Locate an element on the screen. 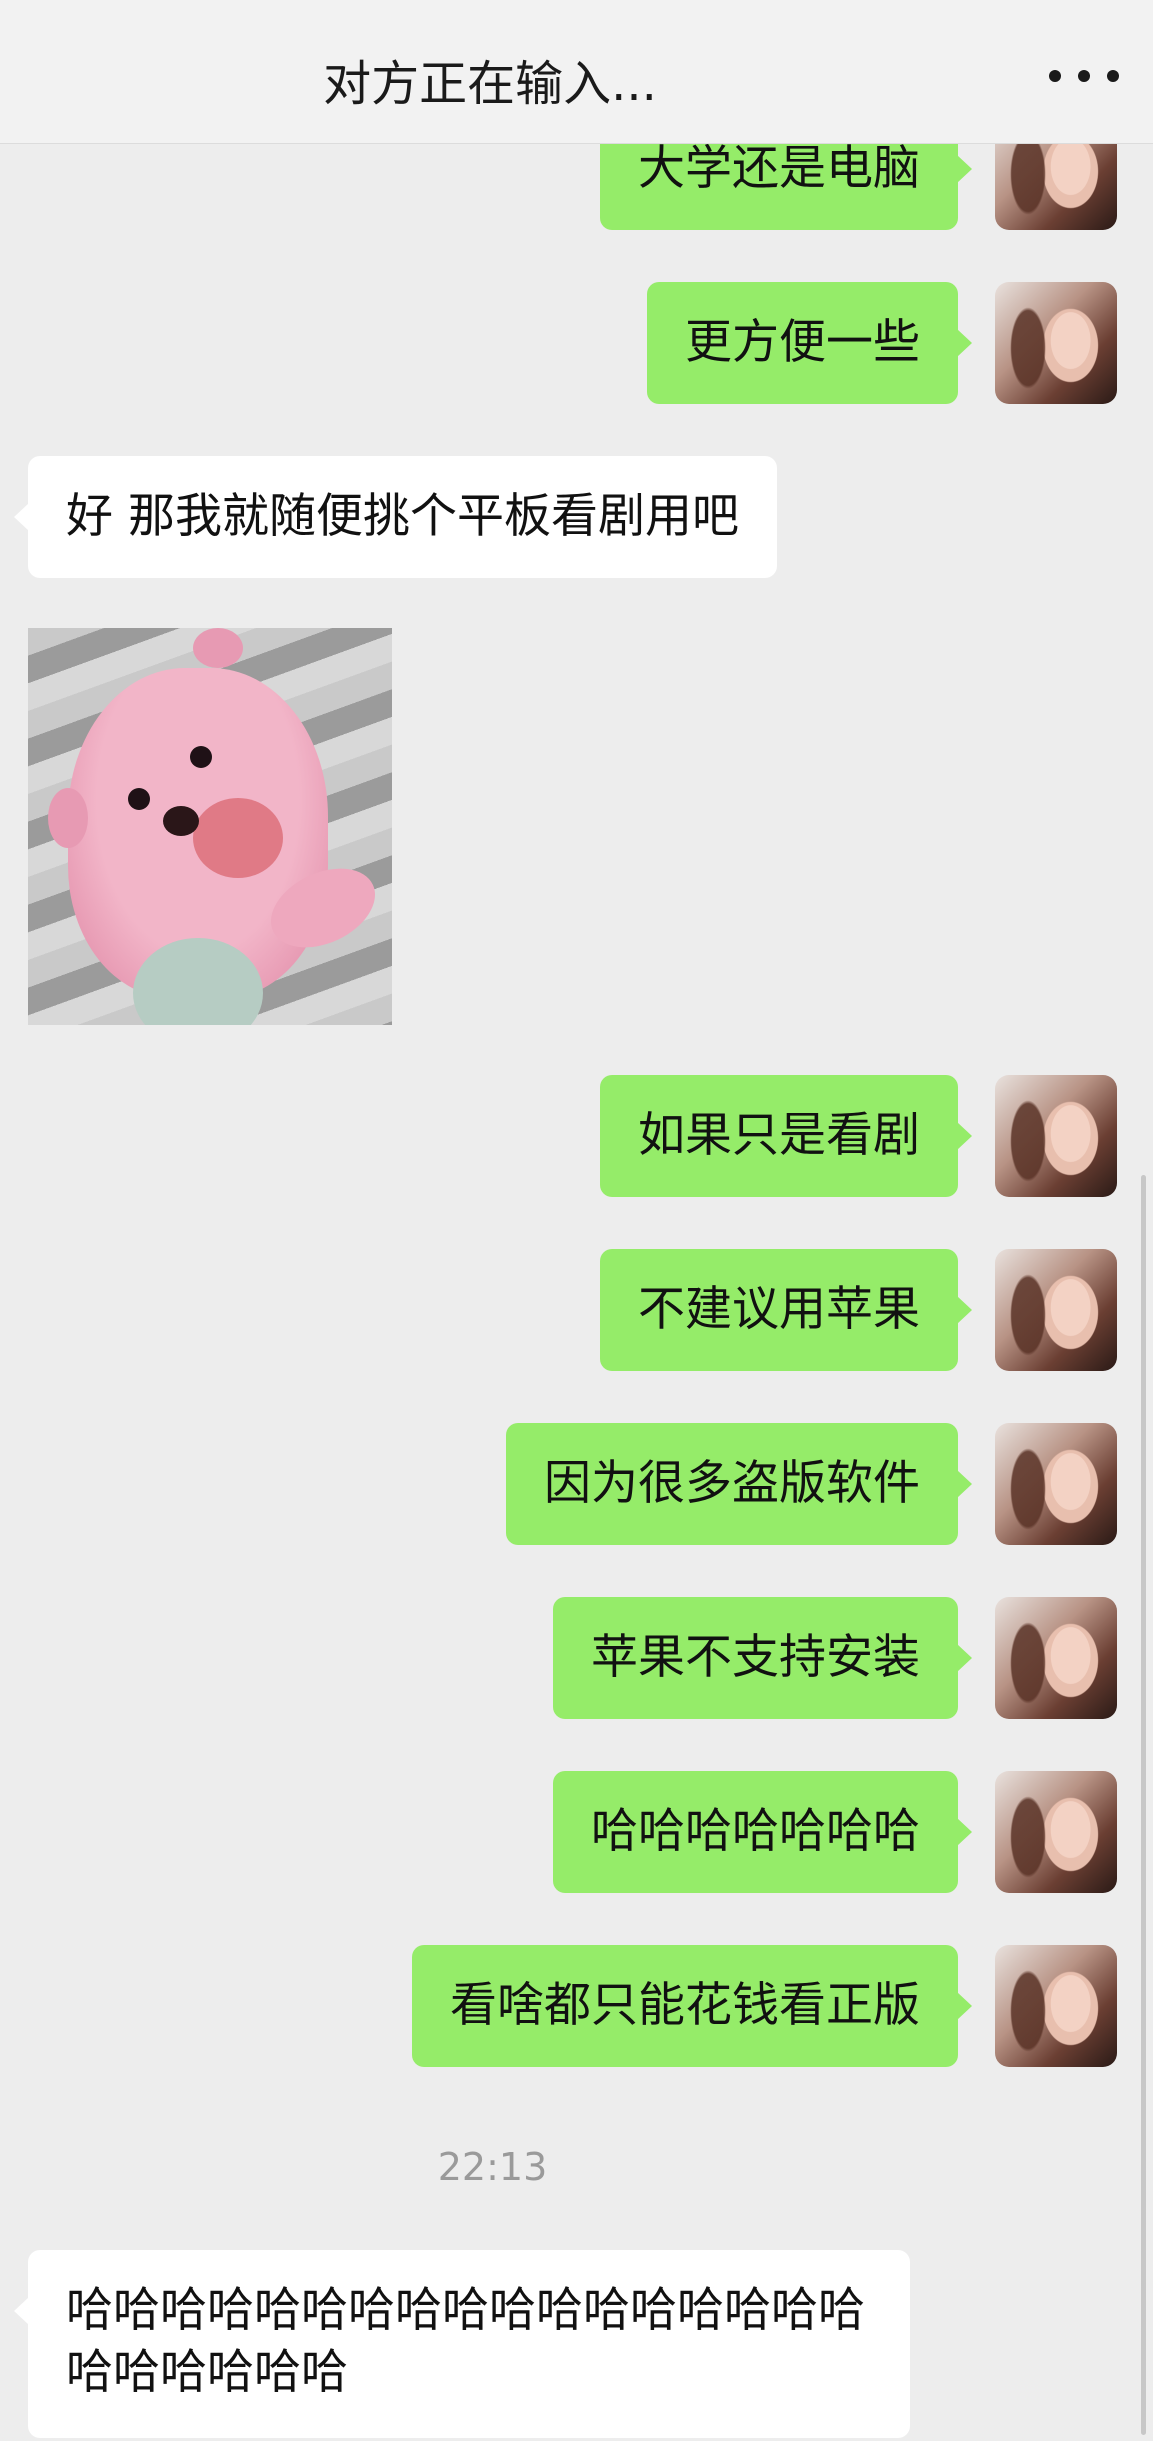  outgoing-message: 苹果不支持安装 is located at coordinates (762, 1658).